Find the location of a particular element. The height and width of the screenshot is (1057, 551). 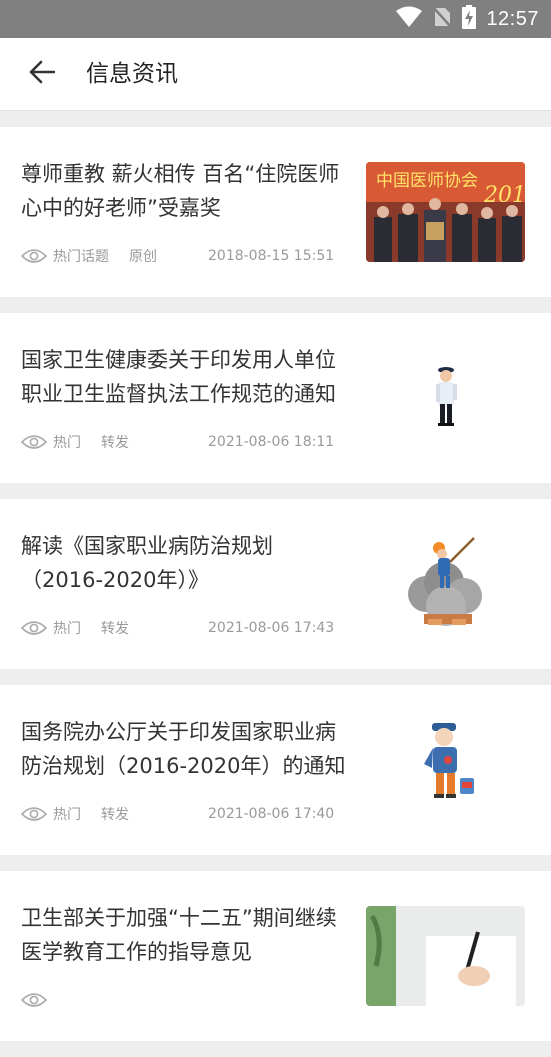

ceremony-photo-thumbnail: 中国医师协会 2016 is located at coordinates (445, 212).